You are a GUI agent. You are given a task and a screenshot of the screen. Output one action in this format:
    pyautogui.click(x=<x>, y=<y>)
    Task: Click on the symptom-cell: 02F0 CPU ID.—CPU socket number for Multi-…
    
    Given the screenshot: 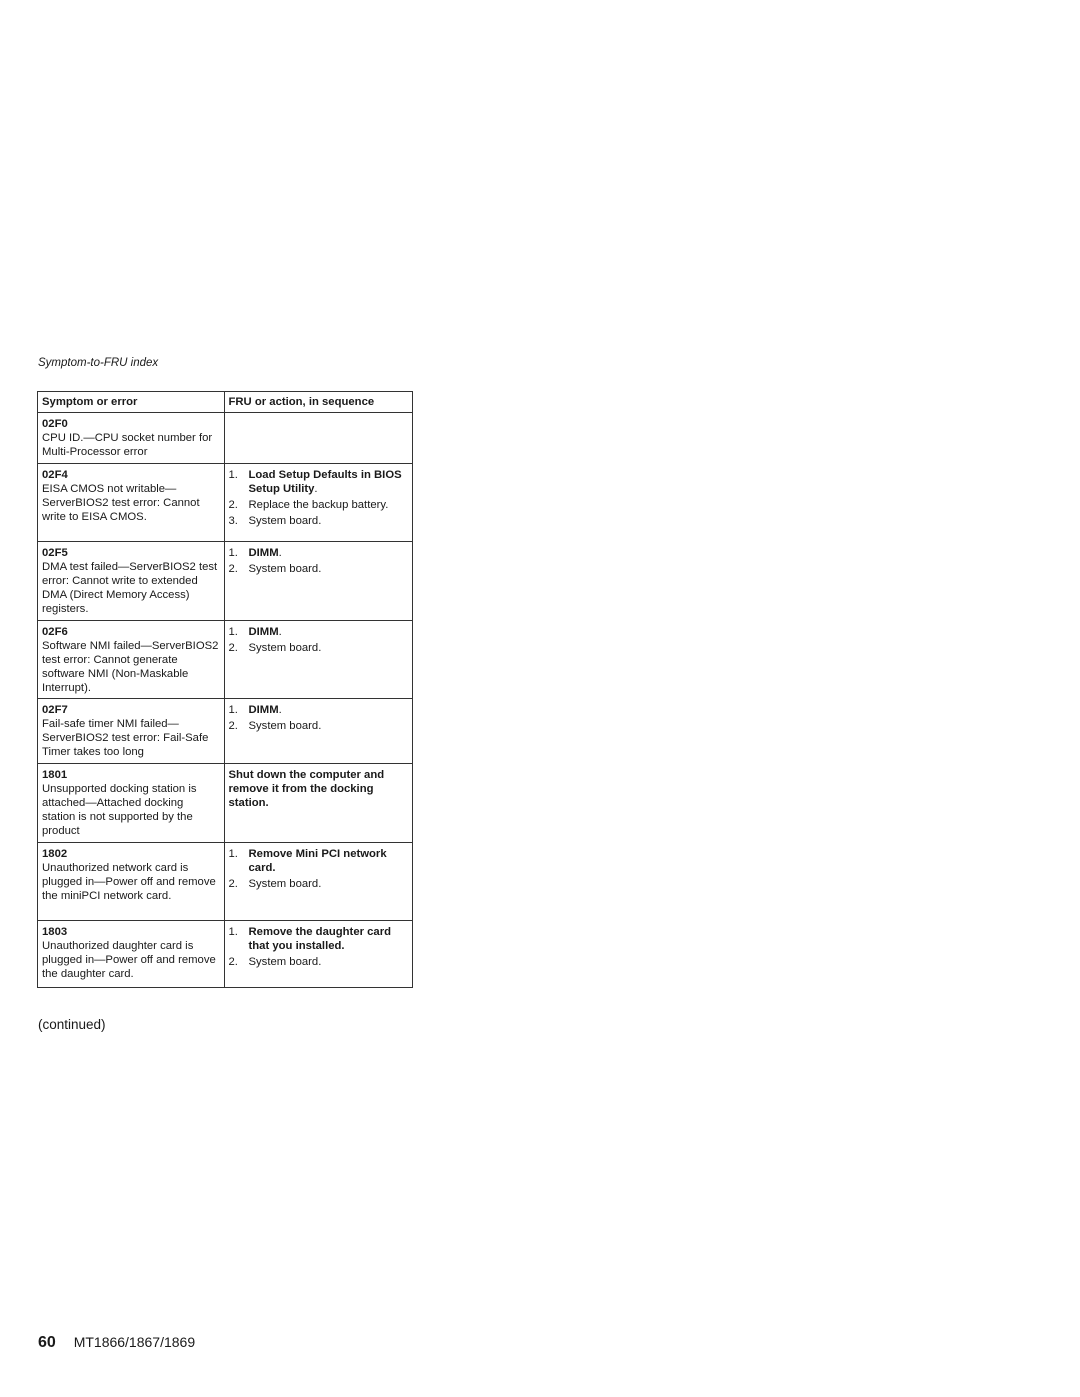 What is the action you would take?
    pyautogui.click(x=131, y=438)
    